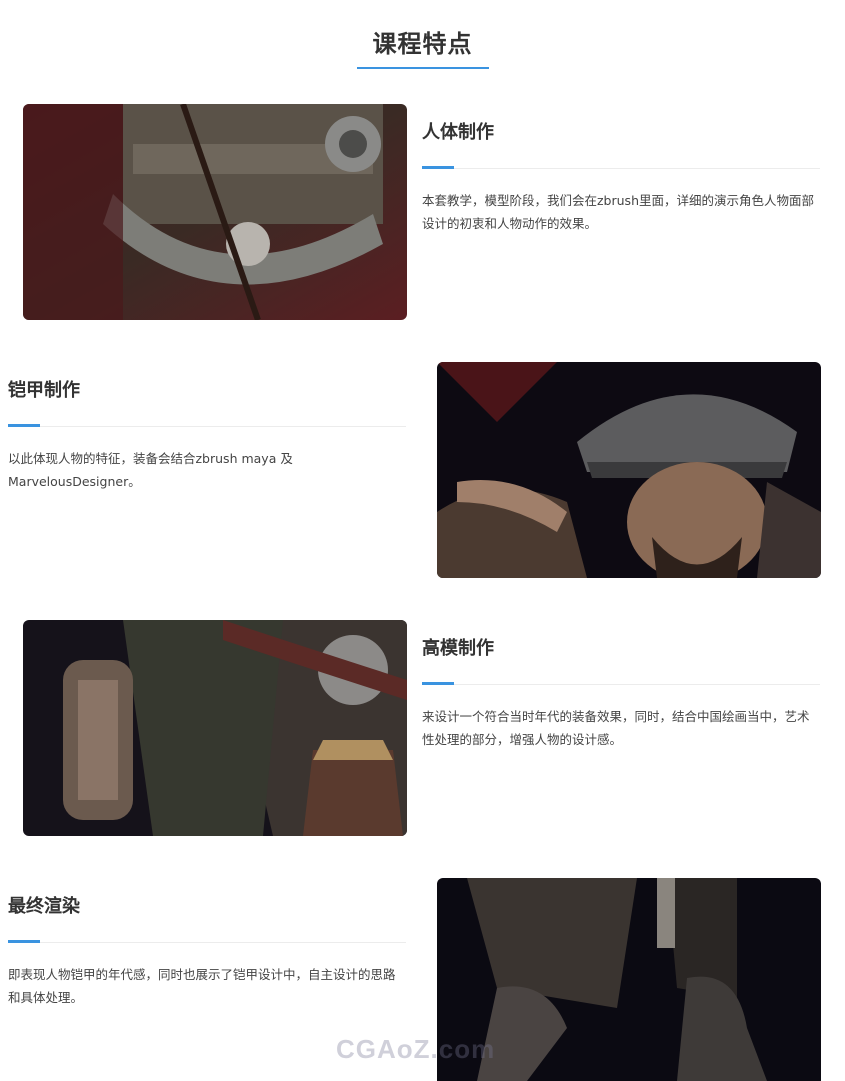 Image resolution: width=845 pixels, height=1081 pixels. Describe the element at coordinates (215, 728) in the screenshot. I see `ornament-detail-image` at that location.